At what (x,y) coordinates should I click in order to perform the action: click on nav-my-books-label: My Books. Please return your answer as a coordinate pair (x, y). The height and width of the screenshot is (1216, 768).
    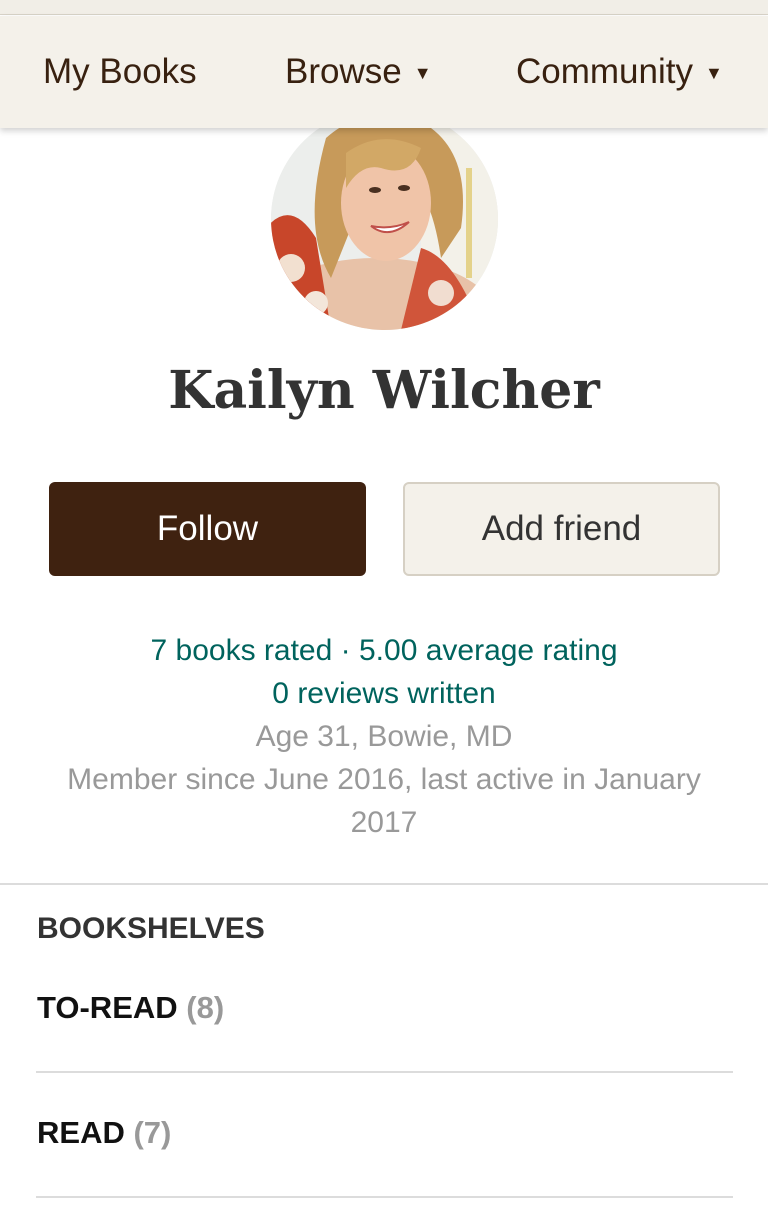
    Looking at the image, I should click on (120, 71).